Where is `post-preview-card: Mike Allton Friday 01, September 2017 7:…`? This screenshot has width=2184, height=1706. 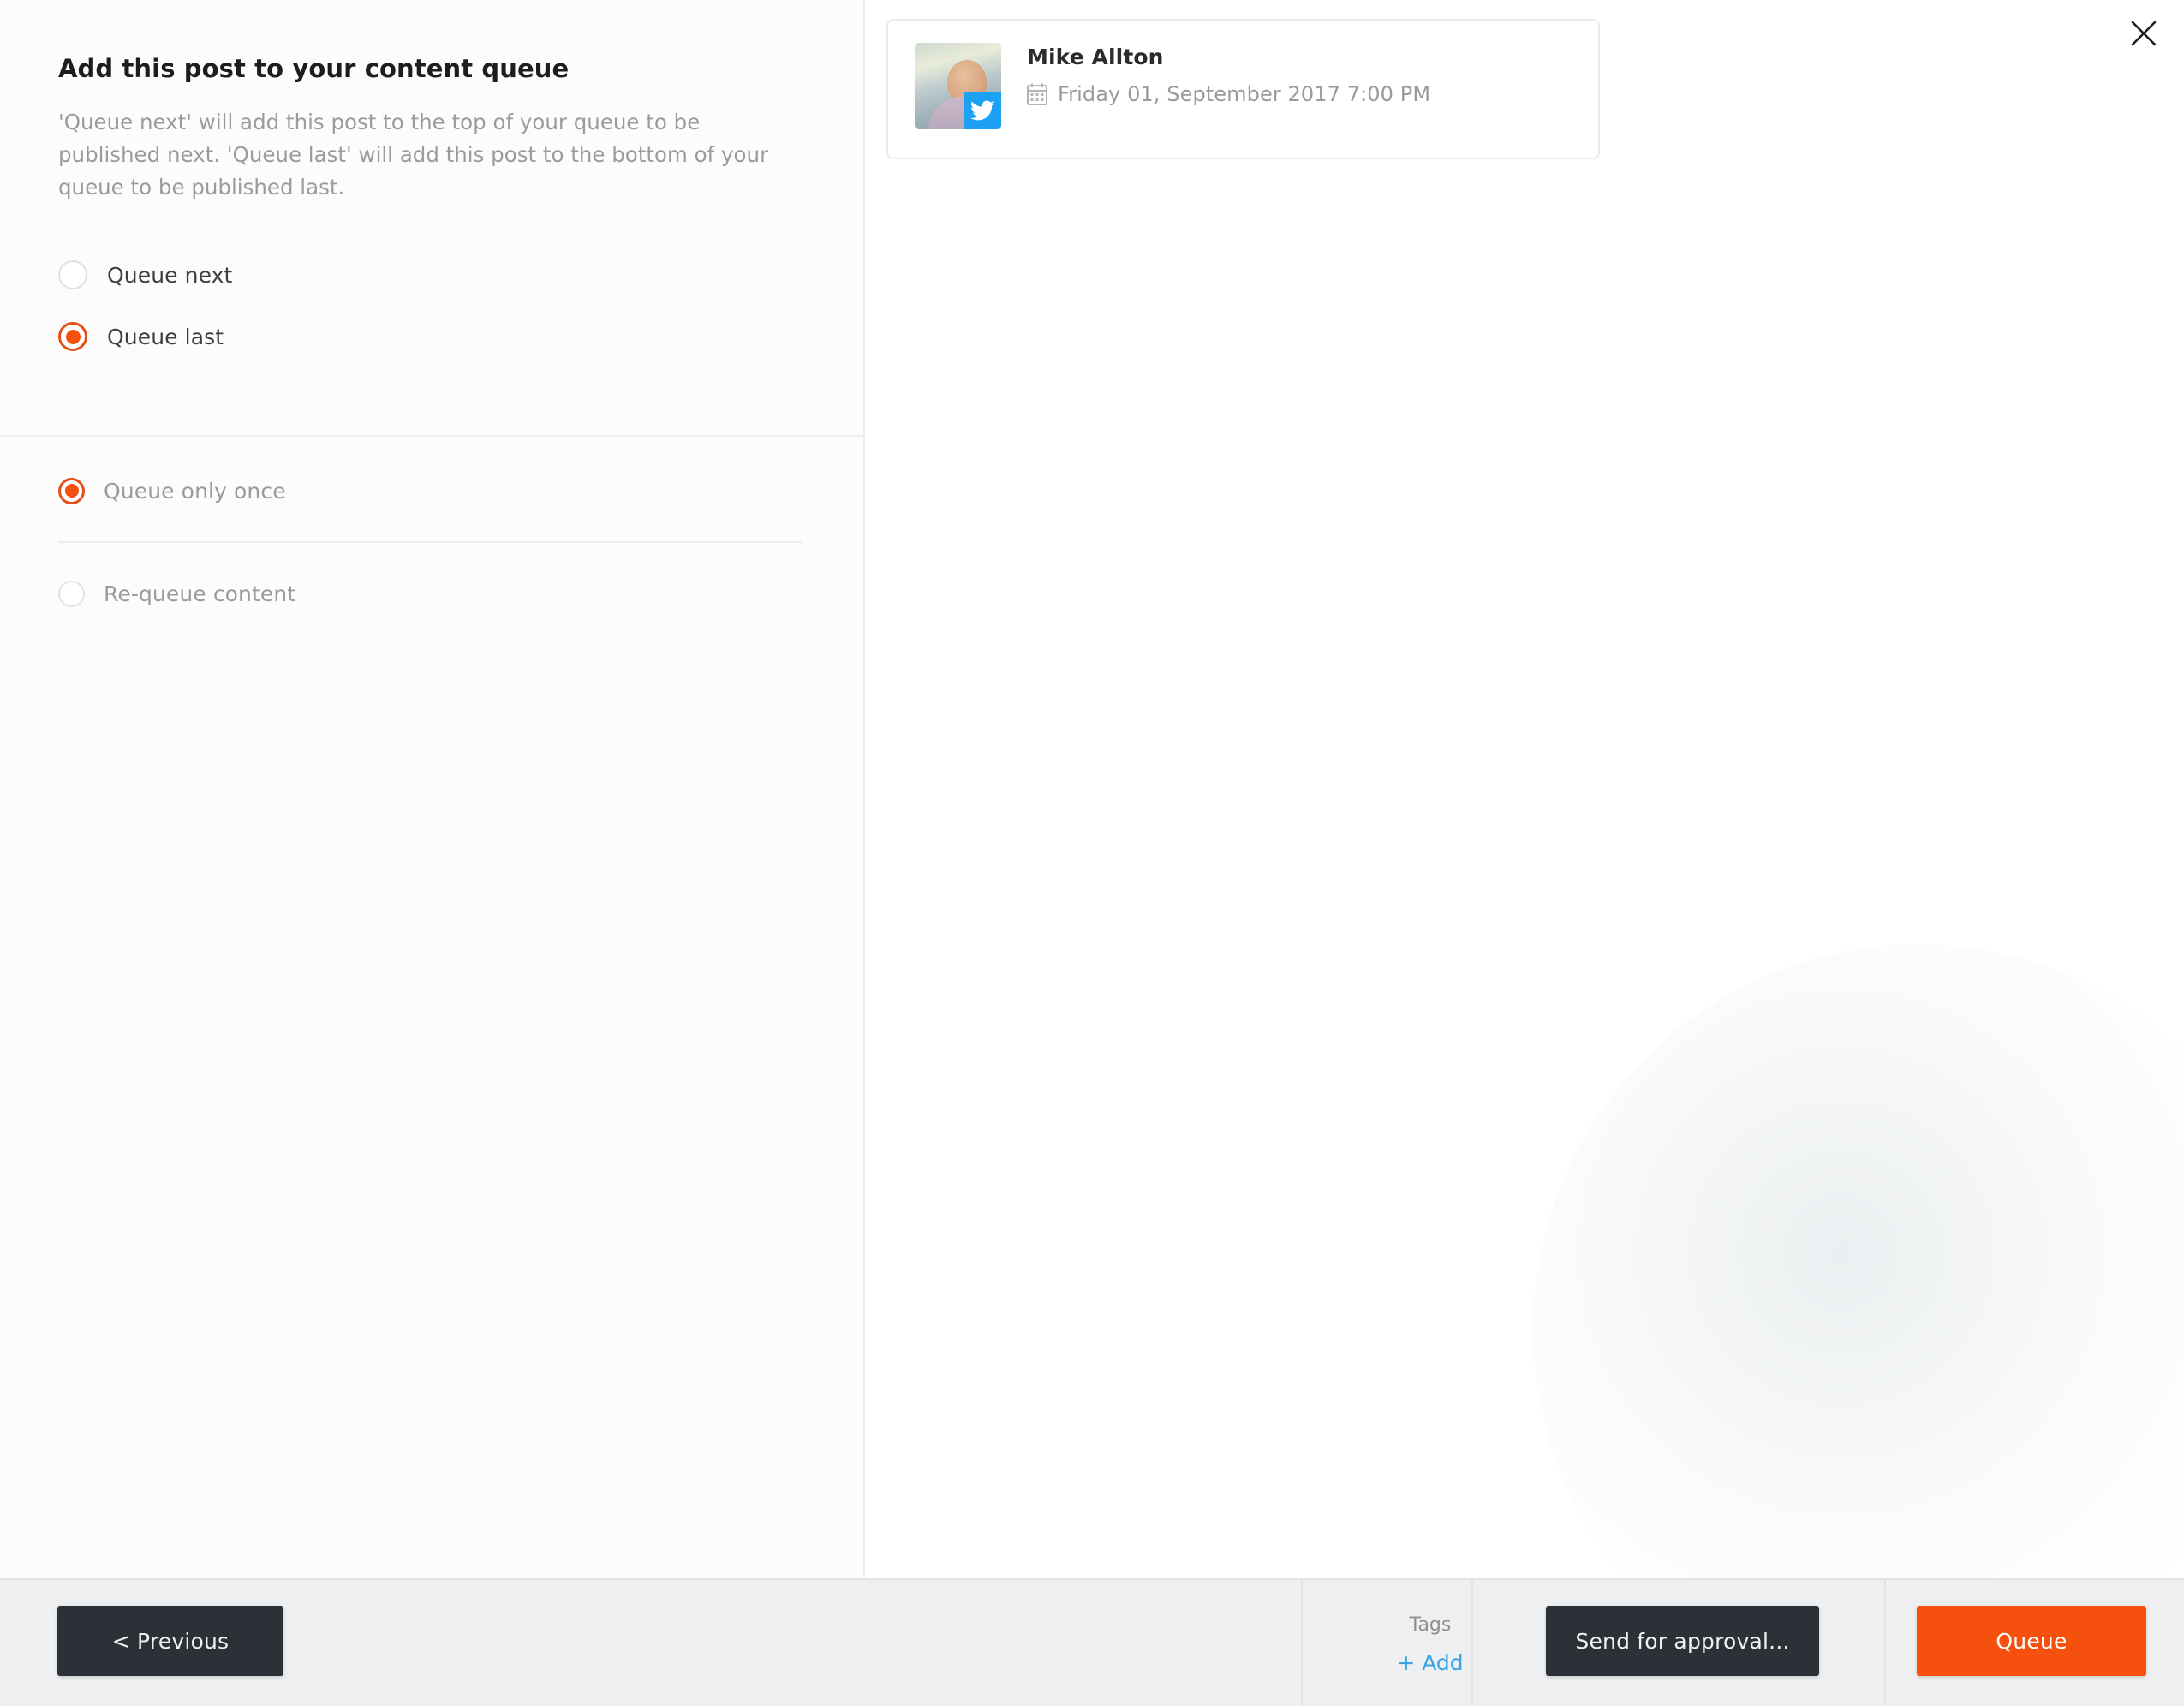
post-preview-card: Mike Allton Friday 01, September 2017 7:… is located at coordinates (1243, 89).